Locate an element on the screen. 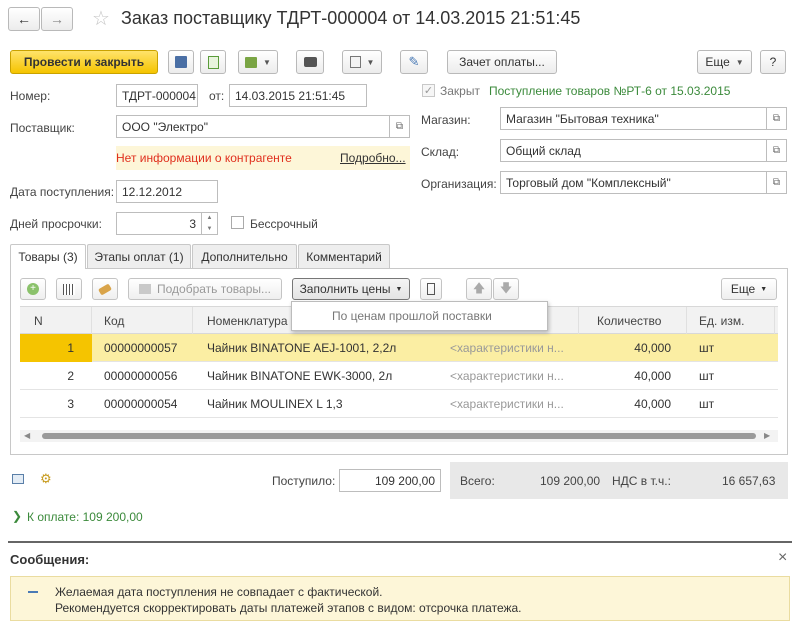  move-up-button: 🡅 is located at coordinates (479, 289).